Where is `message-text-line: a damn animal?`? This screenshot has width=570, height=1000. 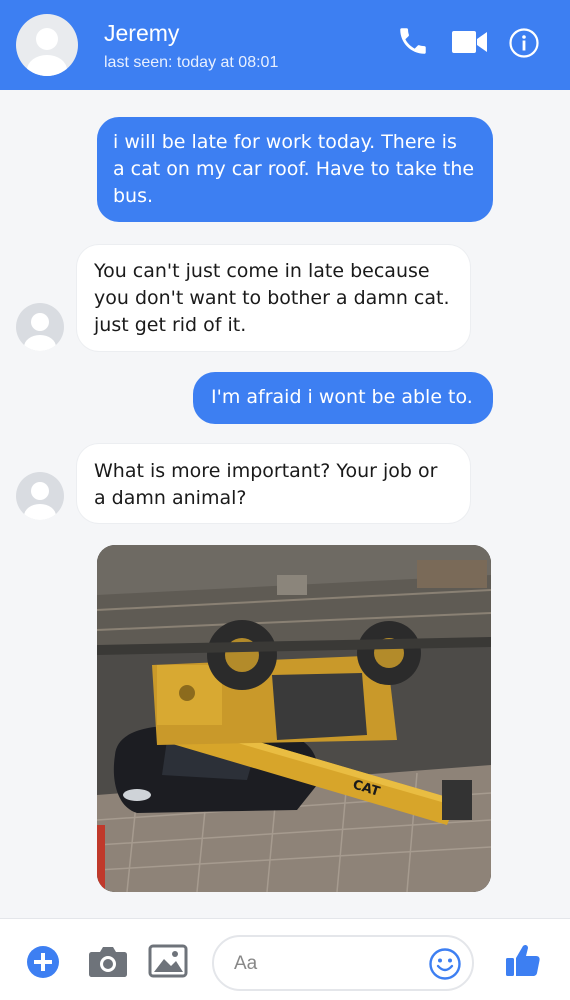
message-text-line: a damn animal? is located at coordinates (170, 498).